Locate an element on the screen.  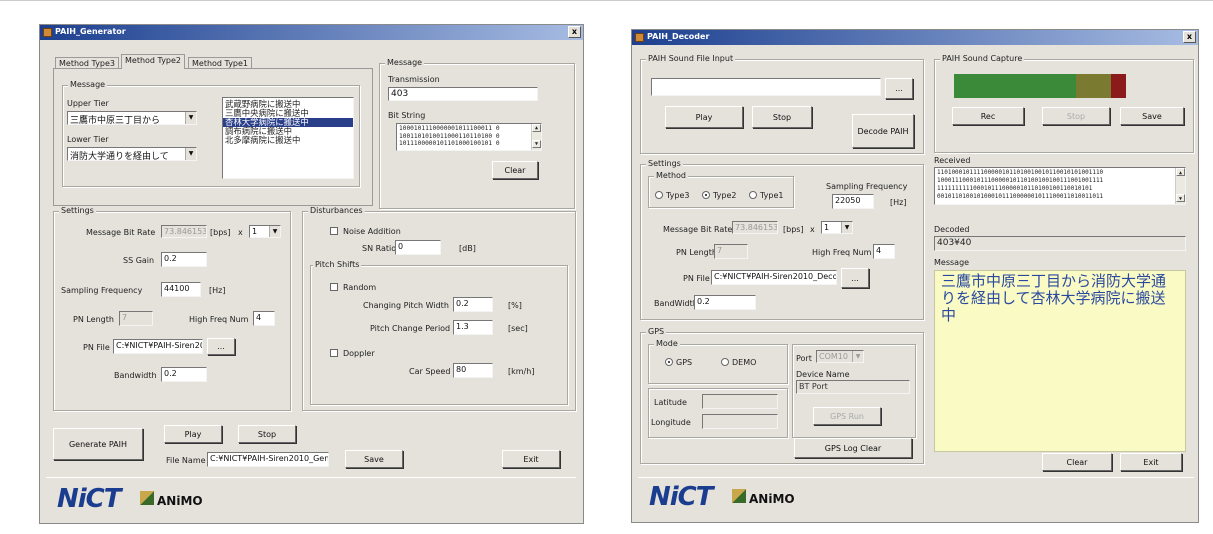
save-button: Save is located at coordinates (374, 459).